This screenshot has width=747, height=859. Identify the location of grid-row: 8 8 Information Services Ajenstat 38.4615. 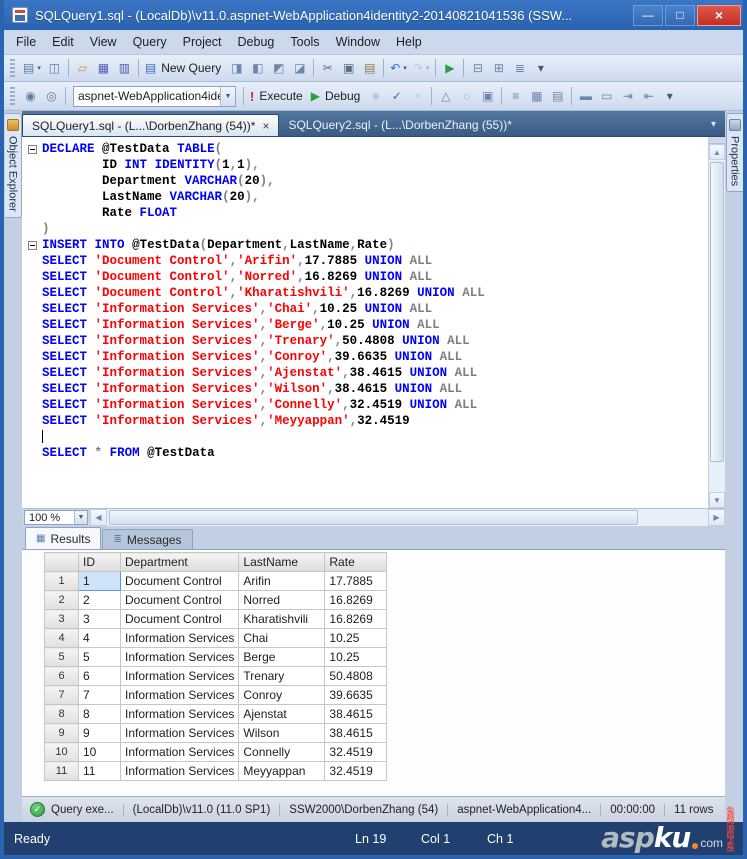
(216, 714).